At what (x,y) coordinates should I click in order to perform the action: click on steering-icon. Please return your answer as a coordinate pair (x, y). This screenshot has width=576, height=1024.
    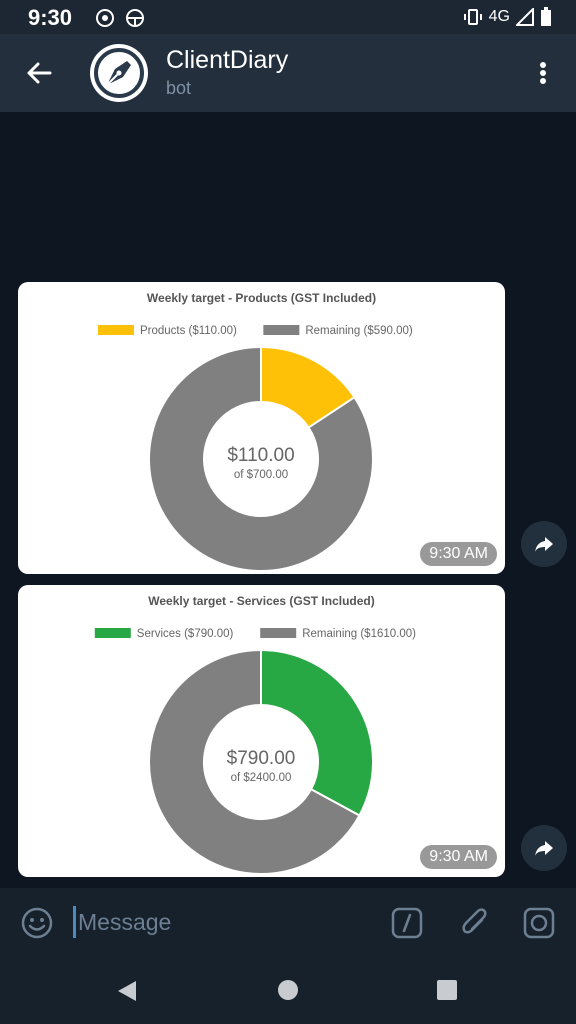
    Looking at the image, I should click on (135, 18).